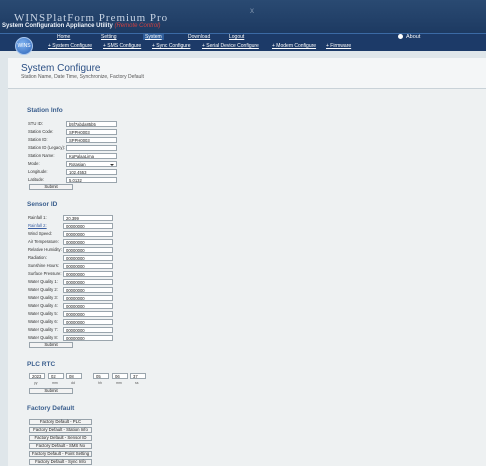  Describe the element at coordinates (42, 204) in the screenshot. I see `section-title-sensor-id: Sensor ID` at that location.